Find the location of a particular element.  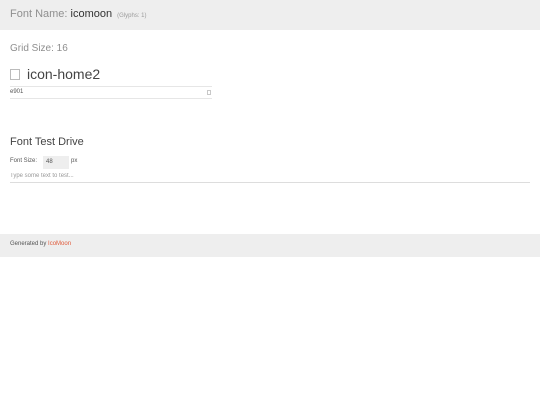

home-icon is located at coordinates (15, 74).